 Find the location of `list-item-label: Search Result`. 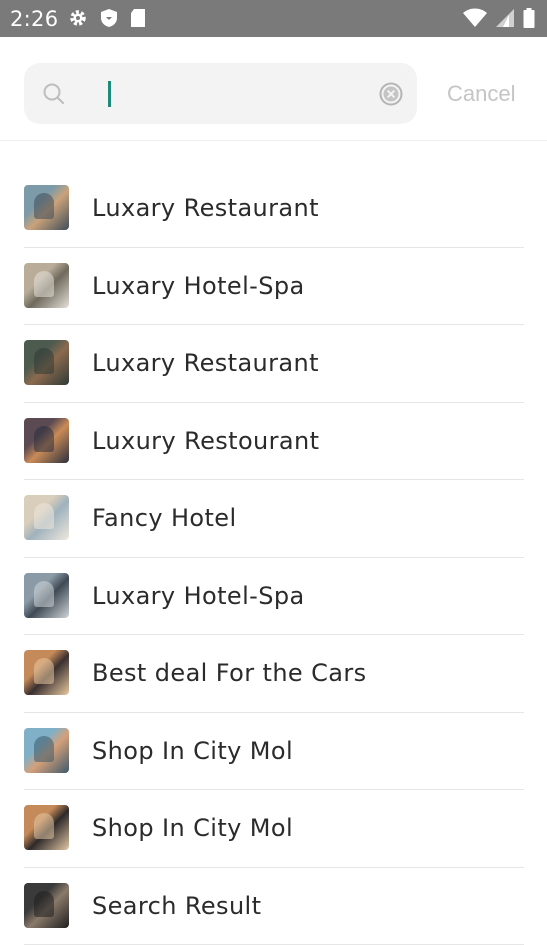

list-item-label: Search Result is located at coordinates (176, 906).